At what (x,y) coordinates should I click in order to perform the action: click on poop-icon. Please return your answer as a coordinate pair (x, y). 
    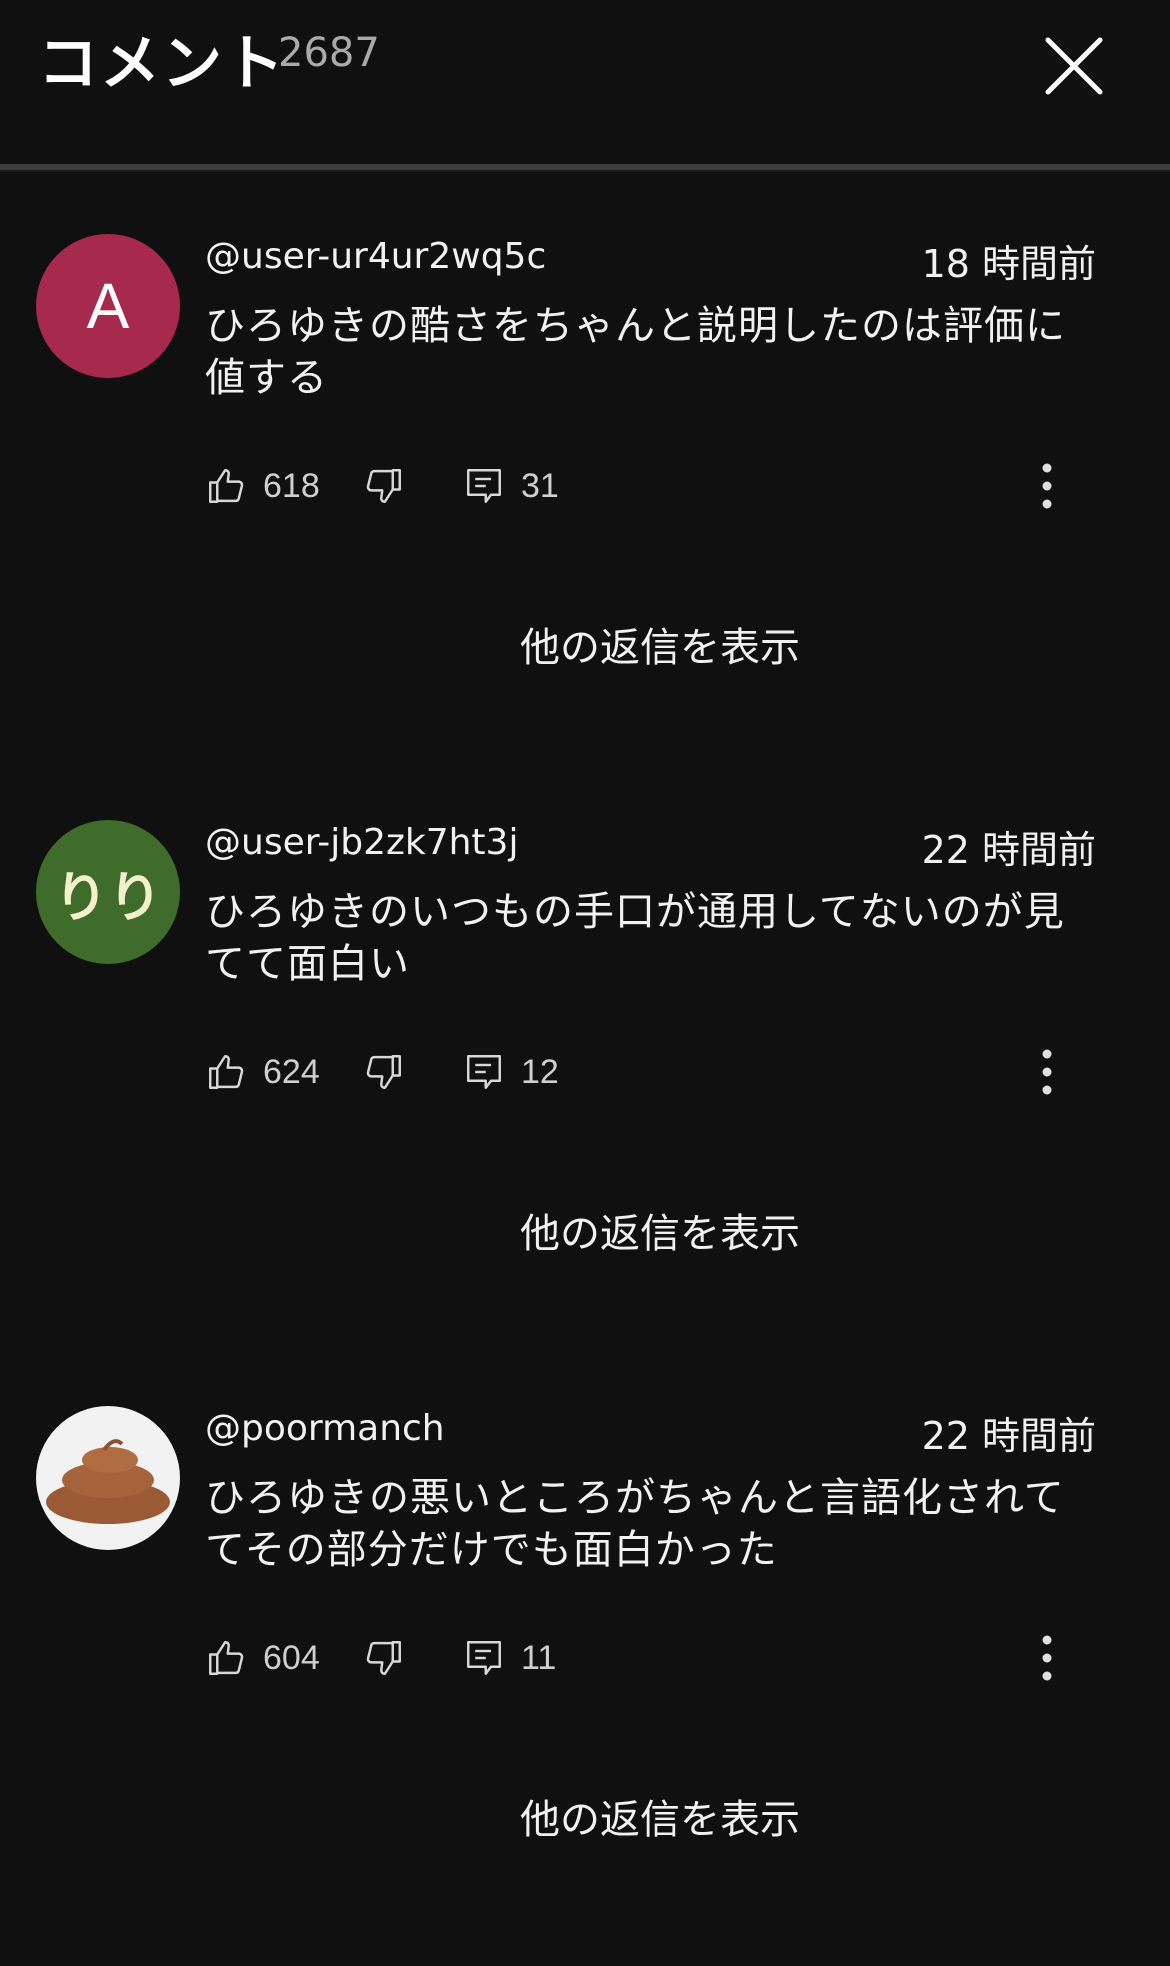
    Looking at the image, I should click on (108, 1481).